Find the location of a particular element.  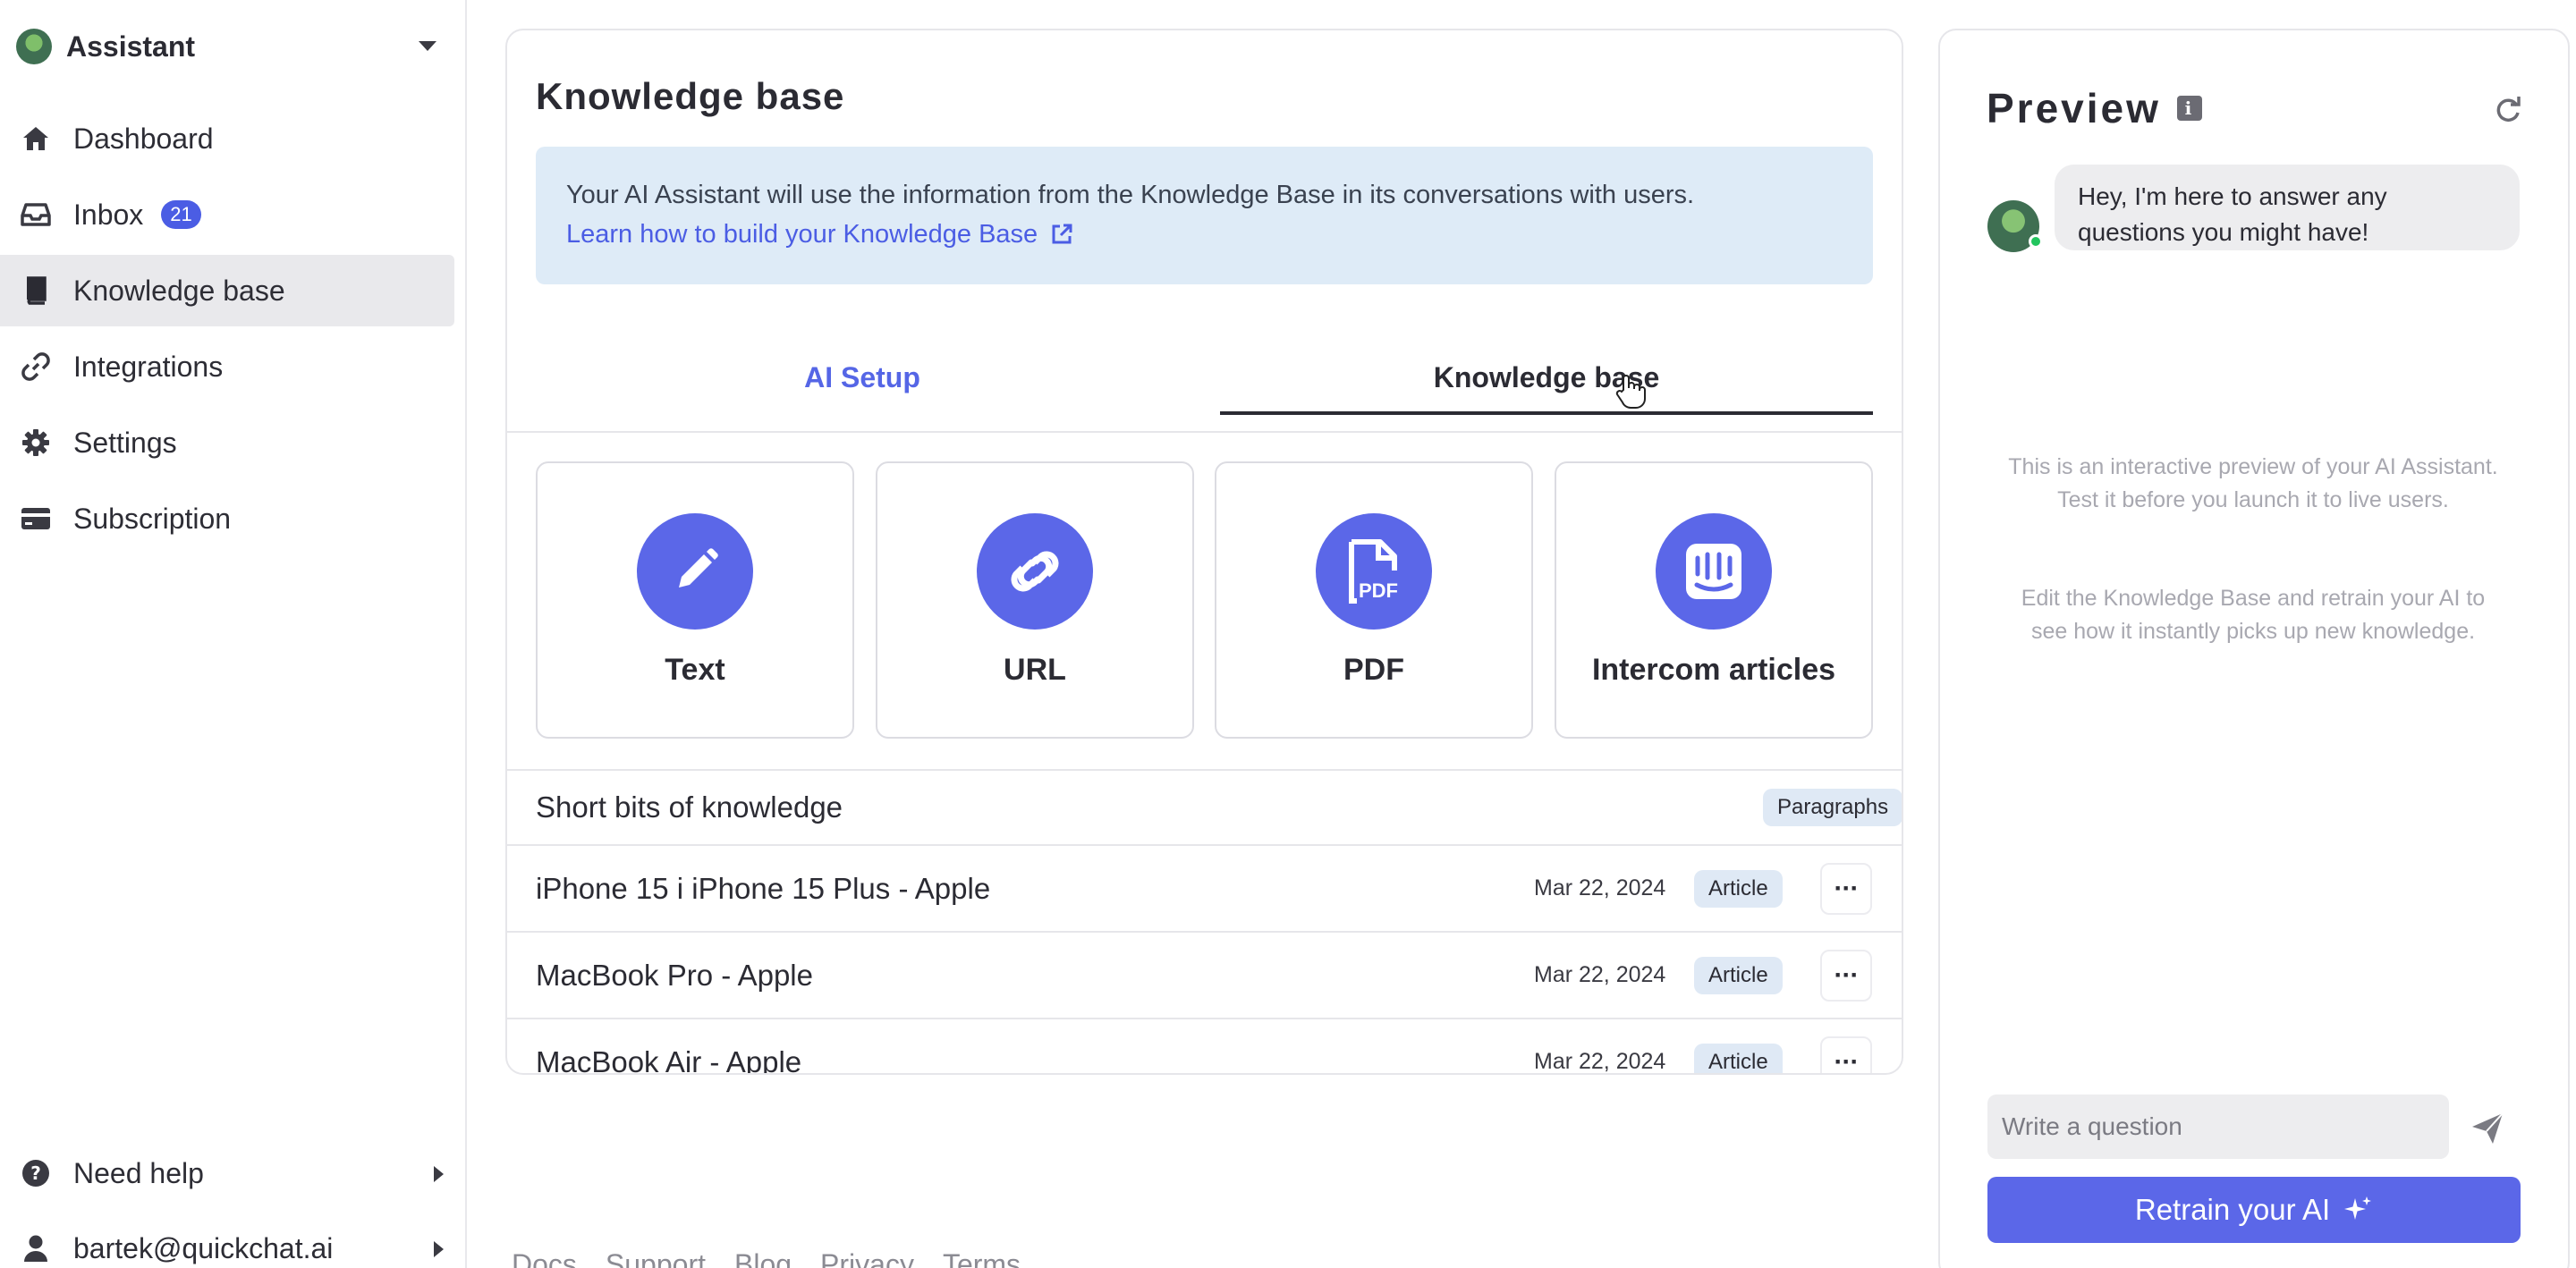

sidebar-item-label: Dashboard is located at coordinates (143, 138).